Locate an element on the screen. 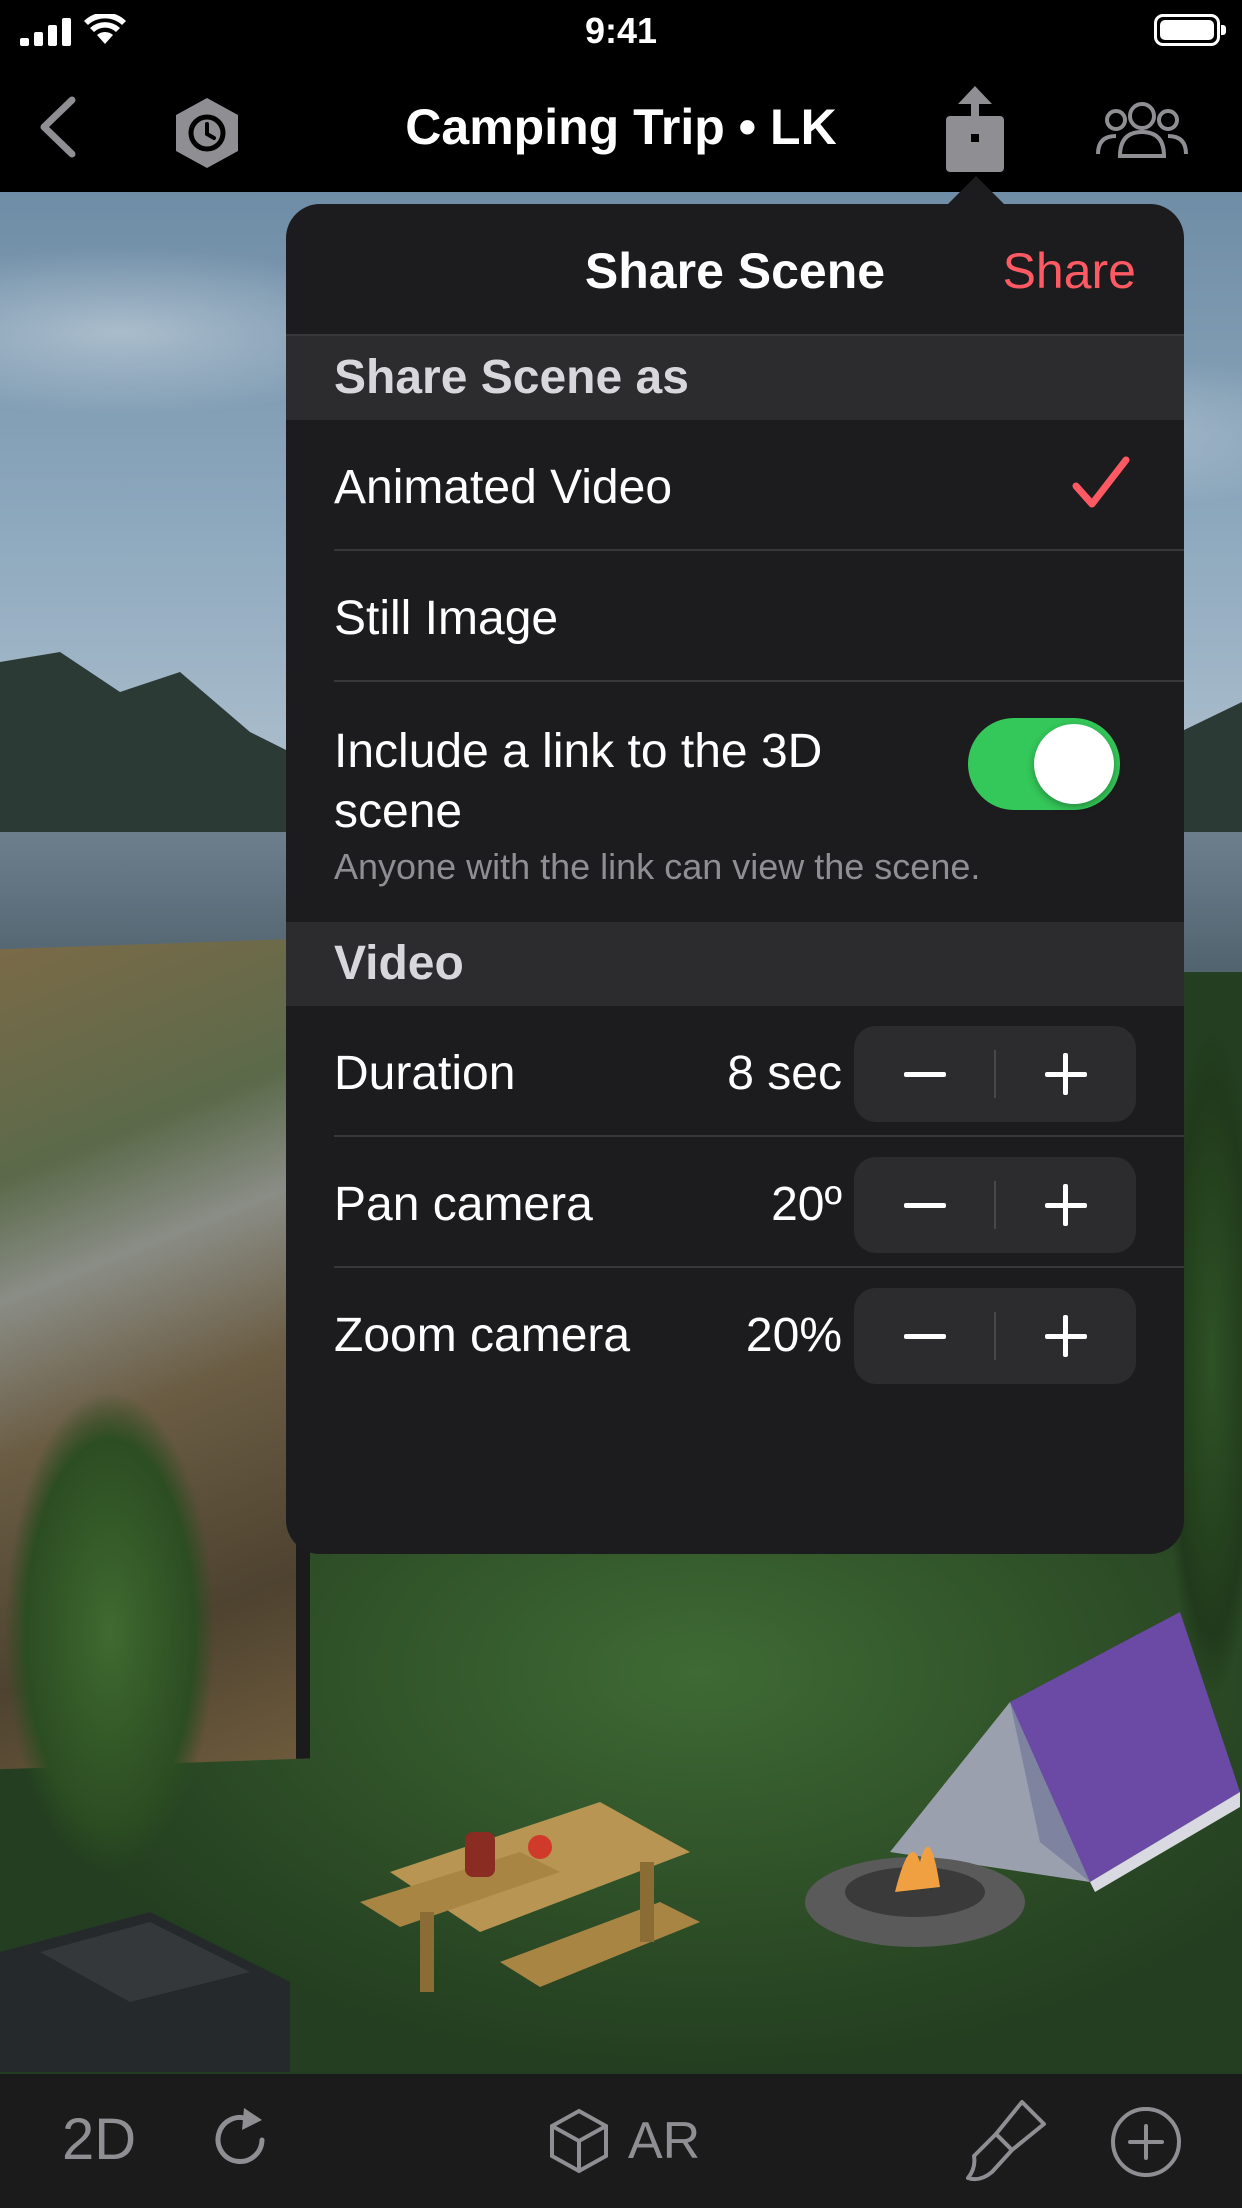  include-link-label: Include a link to the 3D scene is located at coordinates (578, 781).